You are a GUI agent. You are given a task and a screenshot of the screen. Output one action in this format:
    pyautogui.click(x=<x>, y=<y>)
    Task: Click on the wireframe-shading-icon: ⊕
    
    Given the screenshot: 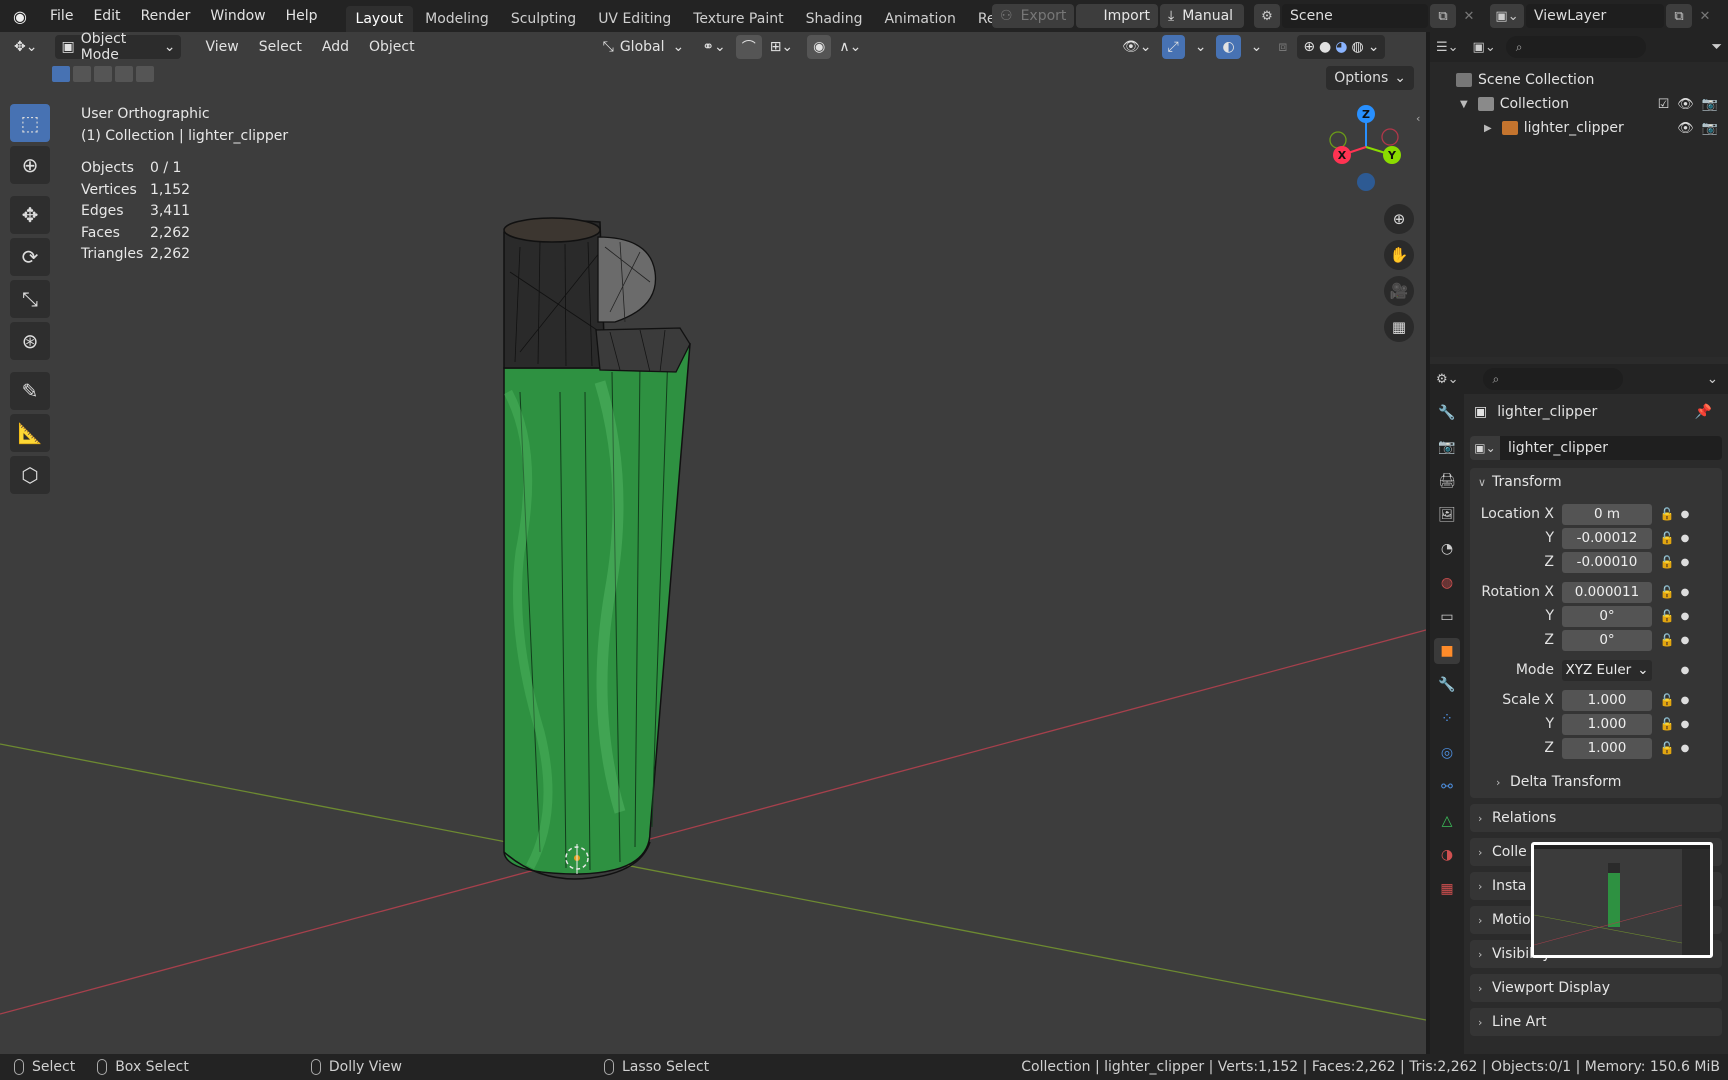 What is the action you would take?
    pyautogui.click(x=1309, y=47)
    